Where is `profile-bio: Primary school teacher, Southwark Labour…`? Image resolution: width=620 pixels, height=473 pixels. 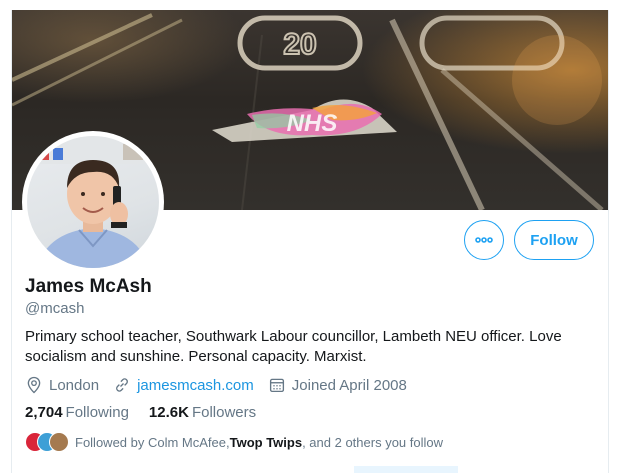 profile-bio: Primary school teacher, Southwark Labour… is located at coordinates (293, 346).